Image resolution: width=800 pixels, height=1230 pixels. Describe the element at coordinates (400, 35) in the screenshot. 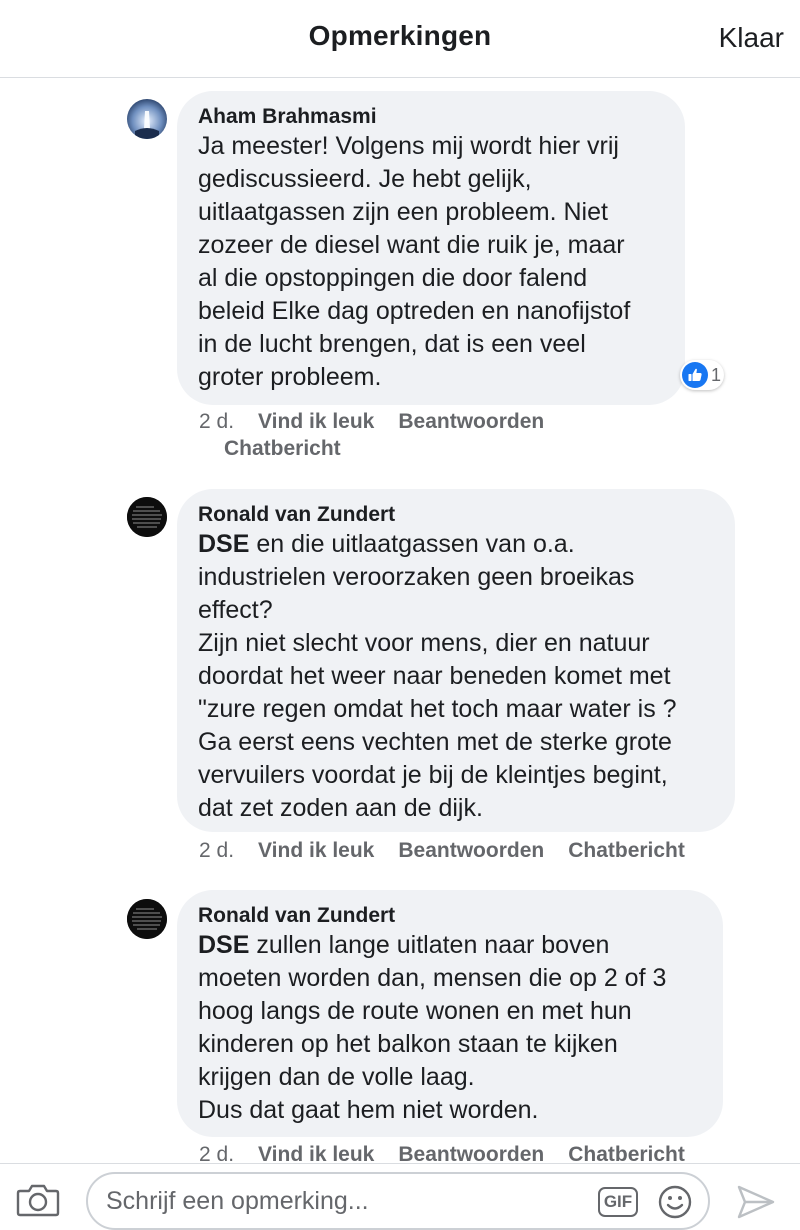

I see `page-title: Opmerkingen` at that location.